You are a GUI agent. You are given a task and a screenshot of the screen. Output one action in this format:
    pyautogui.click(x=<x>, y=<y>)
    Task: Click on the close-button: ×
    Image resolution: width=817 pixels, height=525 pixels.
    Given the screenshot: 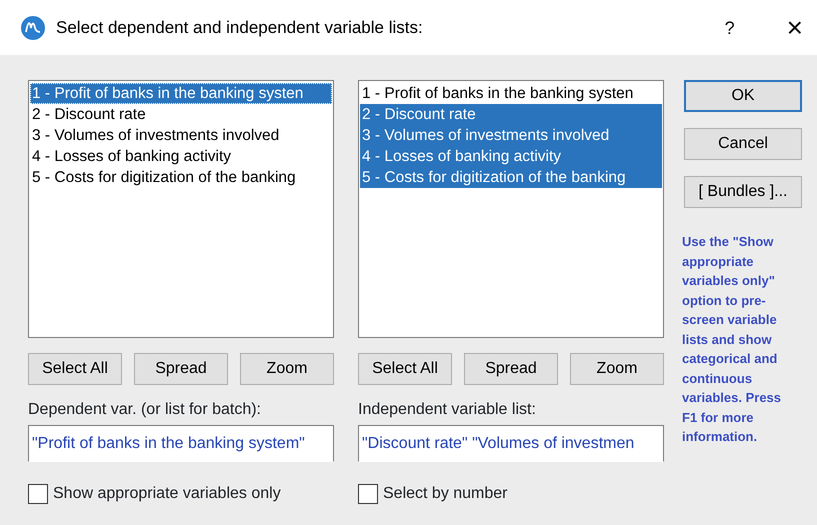 What is the action you would take?
    pyautogui.click(x=794, y=28)
    